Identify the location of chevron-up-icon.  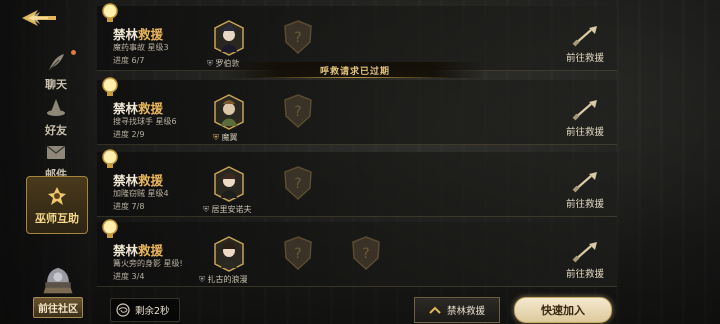
(435, 310).